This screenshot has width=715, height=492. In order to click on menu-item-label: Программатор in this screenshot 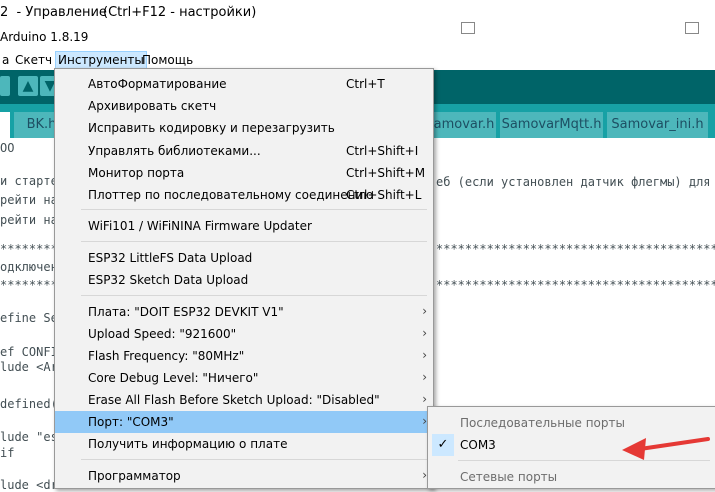, I will do `click(134, 476)`.